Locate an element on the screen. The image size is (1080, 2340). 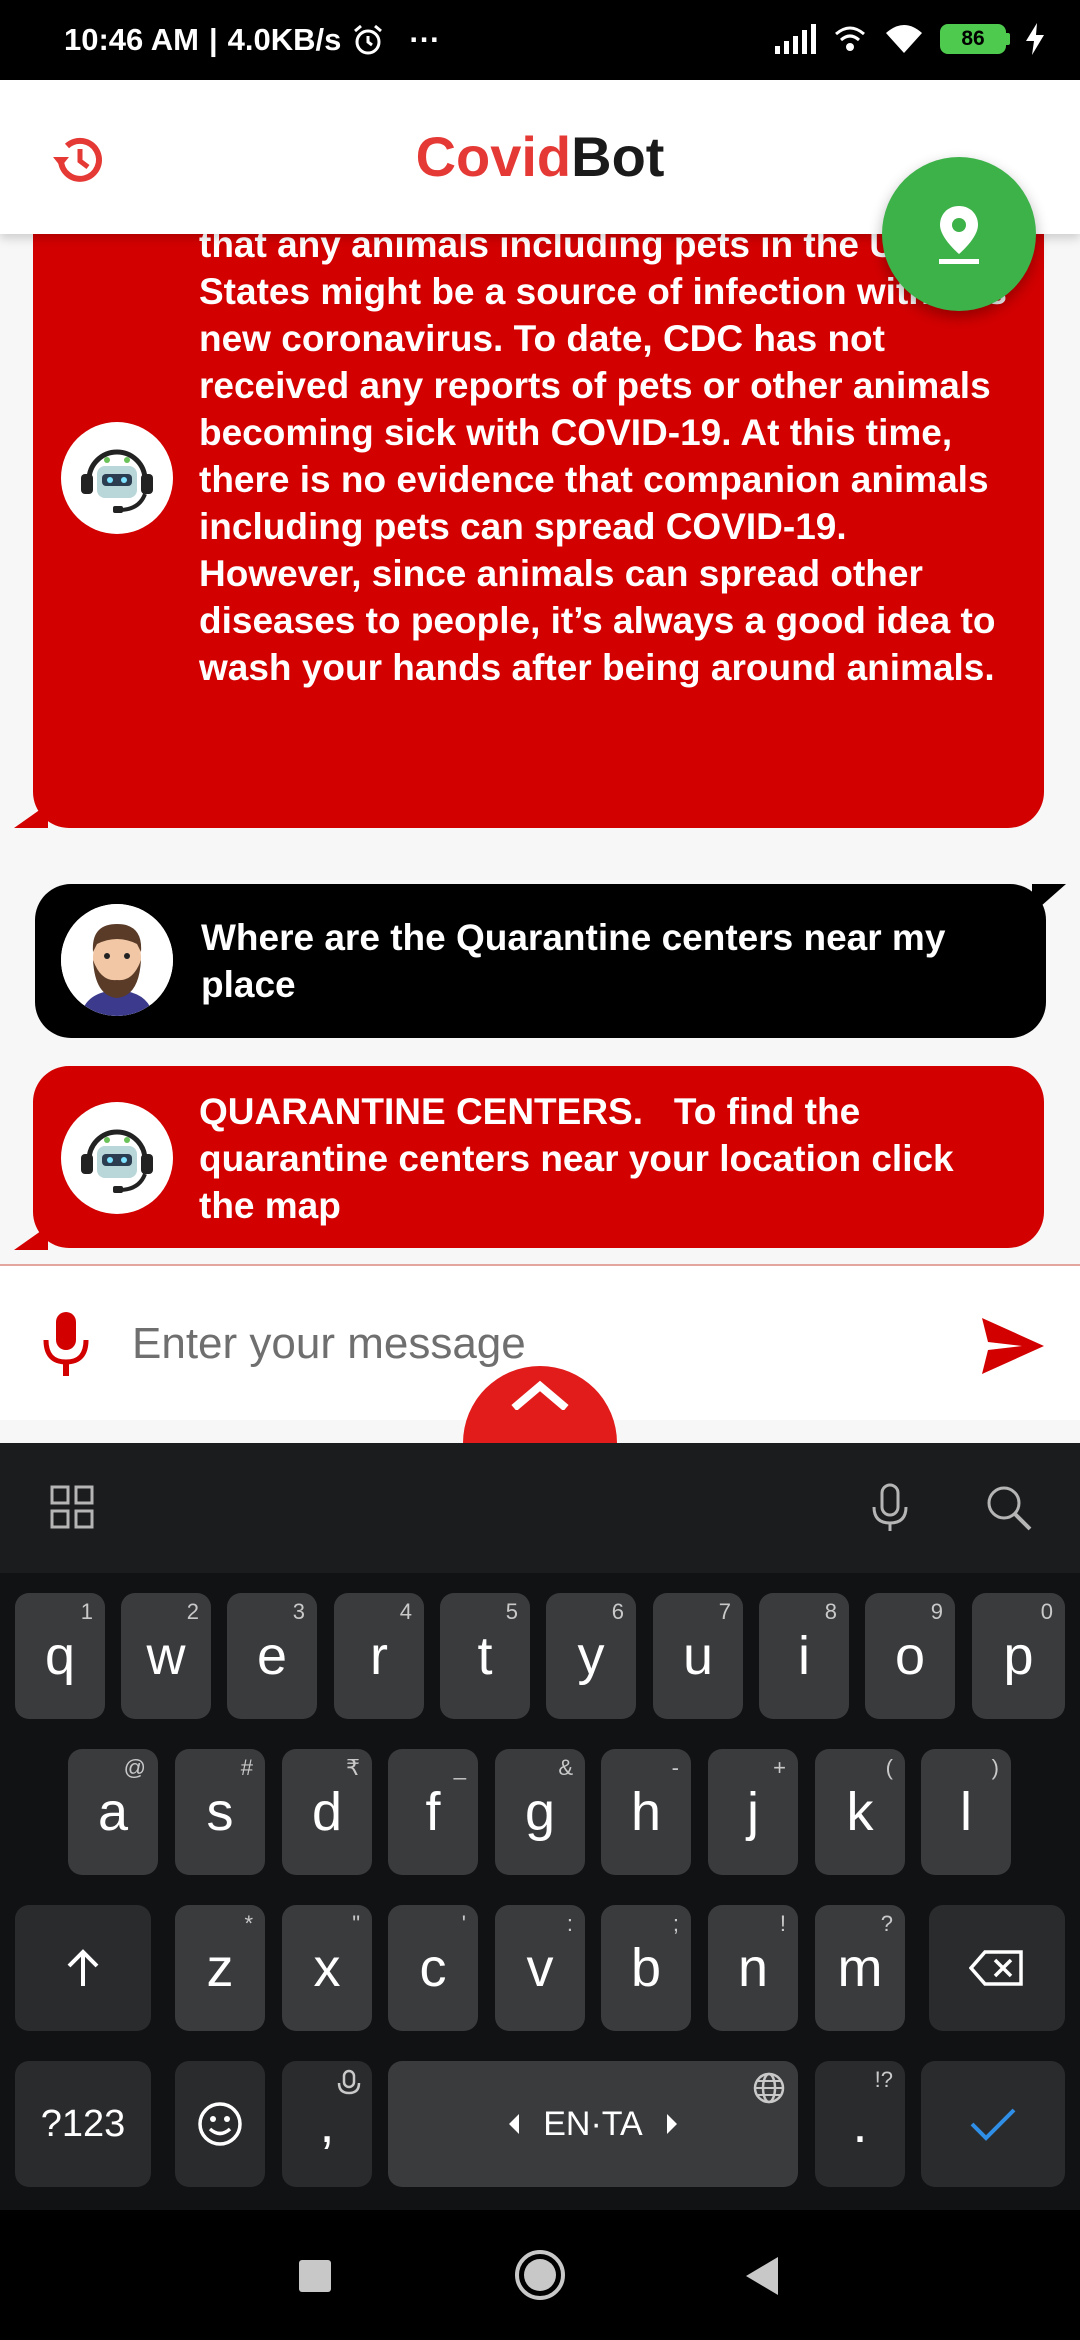
emoji-icon is located at coordinates (220, 2124).